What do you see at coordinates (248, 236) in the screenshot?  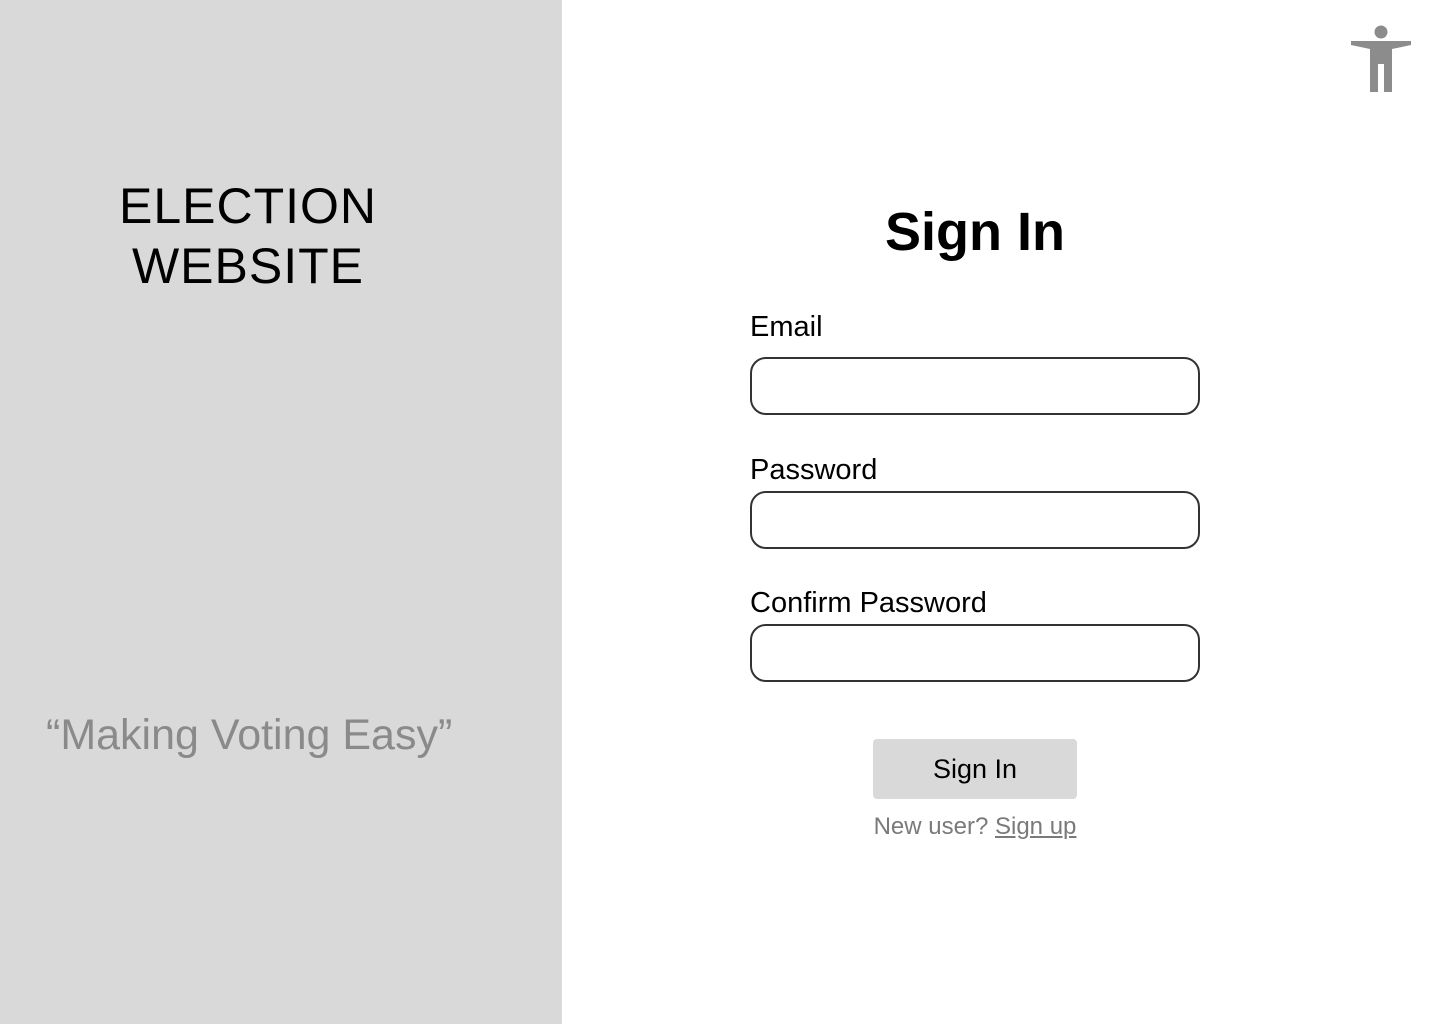 I see `site-title: ELECTION WEBSITE` at bounding box center [248, 236].